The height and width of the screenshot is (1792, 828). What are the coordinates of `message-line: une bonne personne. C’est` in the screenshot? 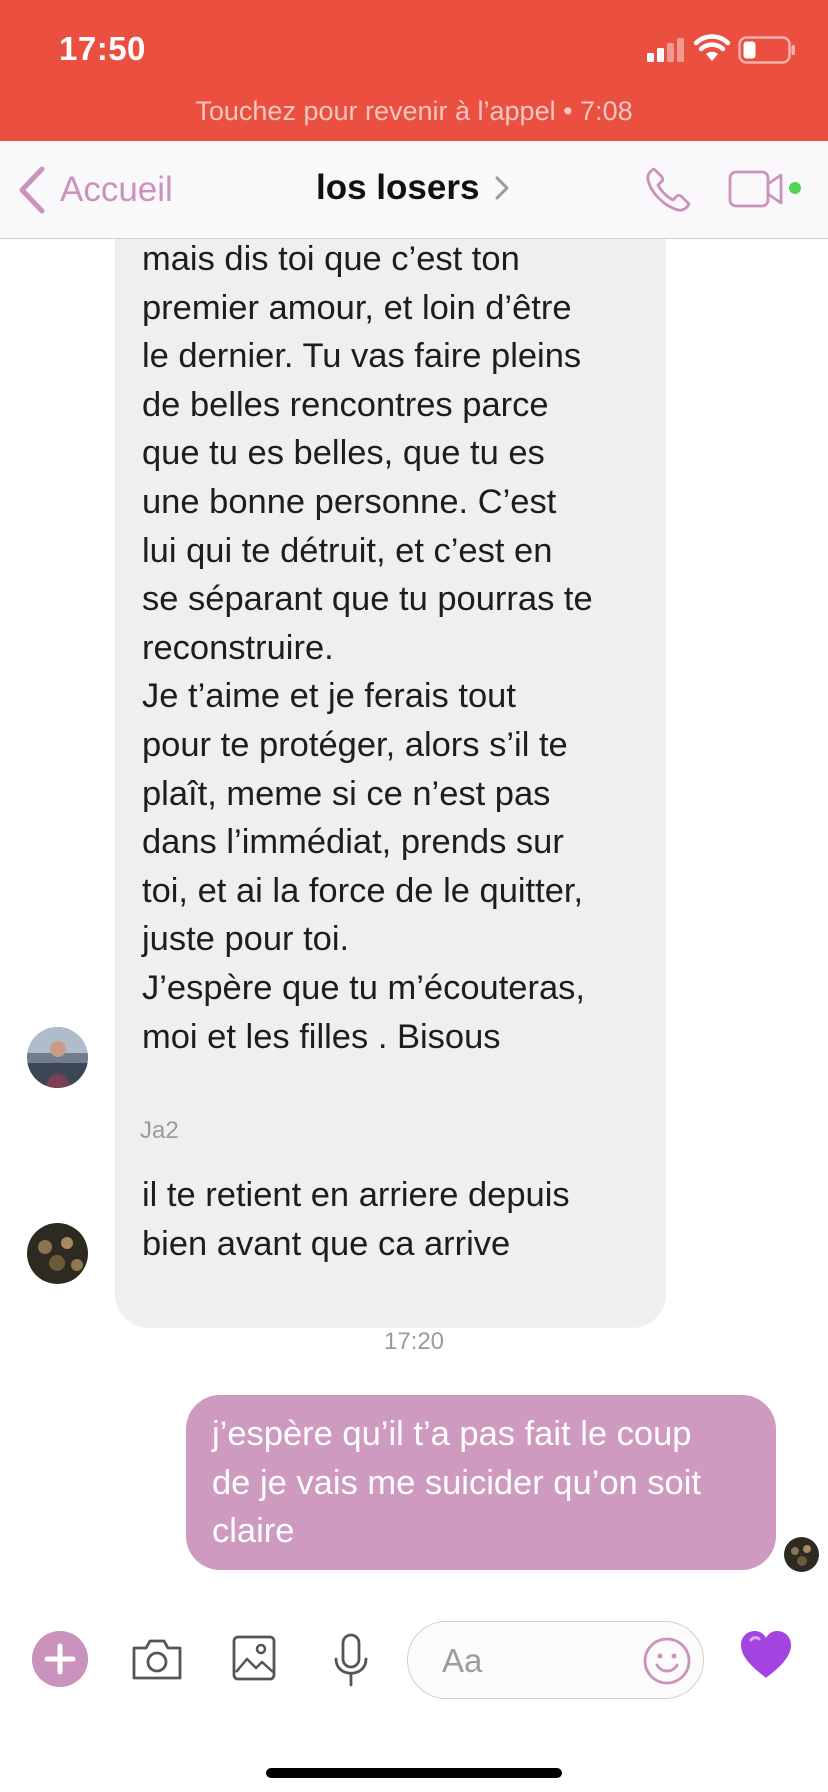 It's located at (349, 501).